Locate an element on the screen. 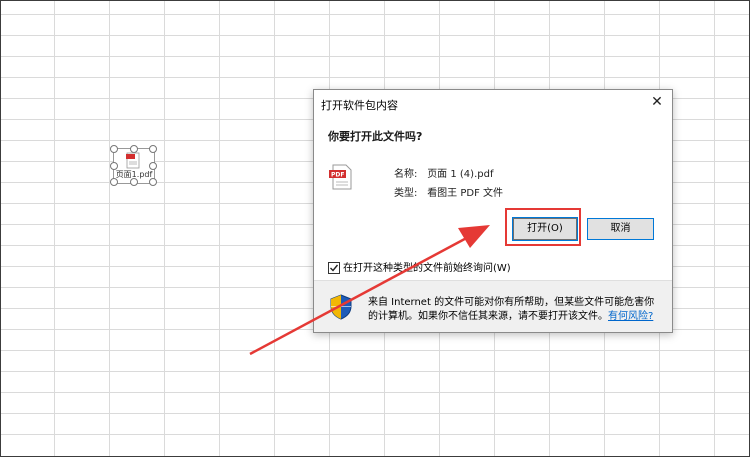  dialog-title: 打开软件包内容 is located at coordinates (359, 105).